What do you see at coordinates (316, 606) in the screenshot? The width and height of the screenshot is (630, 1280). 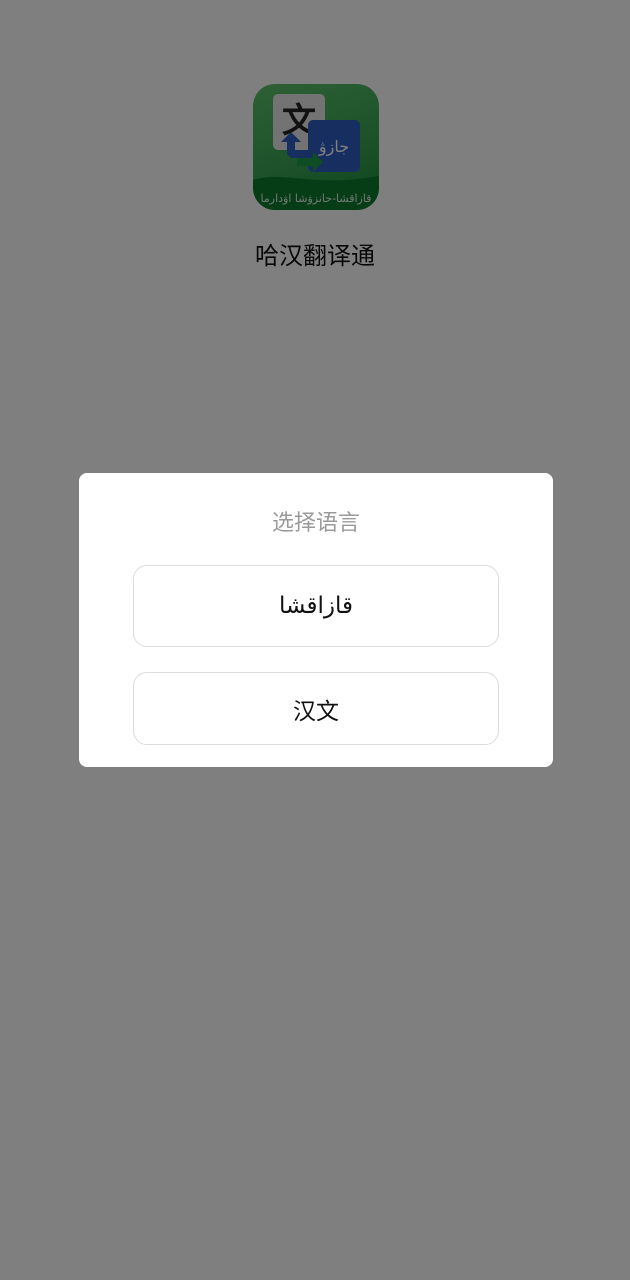 I see `kazakh-language-button: قازاقشا` at bounding box center [316, 606].